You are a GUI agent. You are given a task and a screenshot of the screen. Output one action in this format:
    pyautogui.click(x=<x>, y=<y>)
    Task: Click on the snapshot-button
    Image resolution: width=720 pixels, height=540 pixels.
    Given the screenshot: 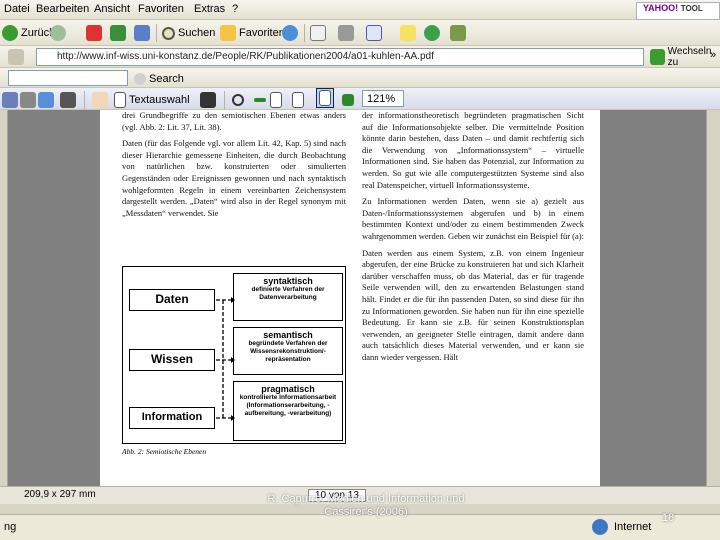 What is the action you would take?
    pyautogui.click(x=208, y=100)
    